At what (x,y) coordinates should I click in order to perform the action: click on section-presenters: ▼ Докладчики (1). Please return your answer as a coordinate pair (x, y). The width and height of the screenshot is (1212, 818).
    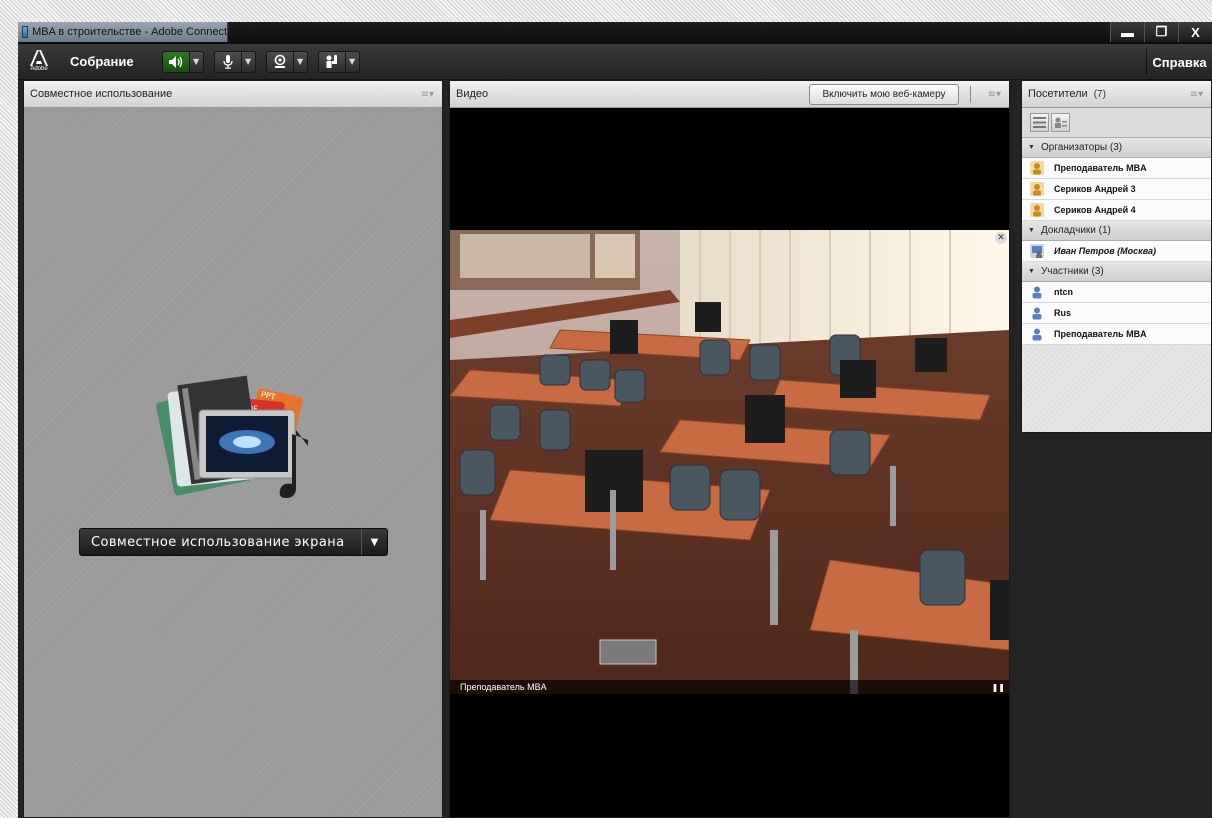
    Looking at the image, I should click on (1116, 231).